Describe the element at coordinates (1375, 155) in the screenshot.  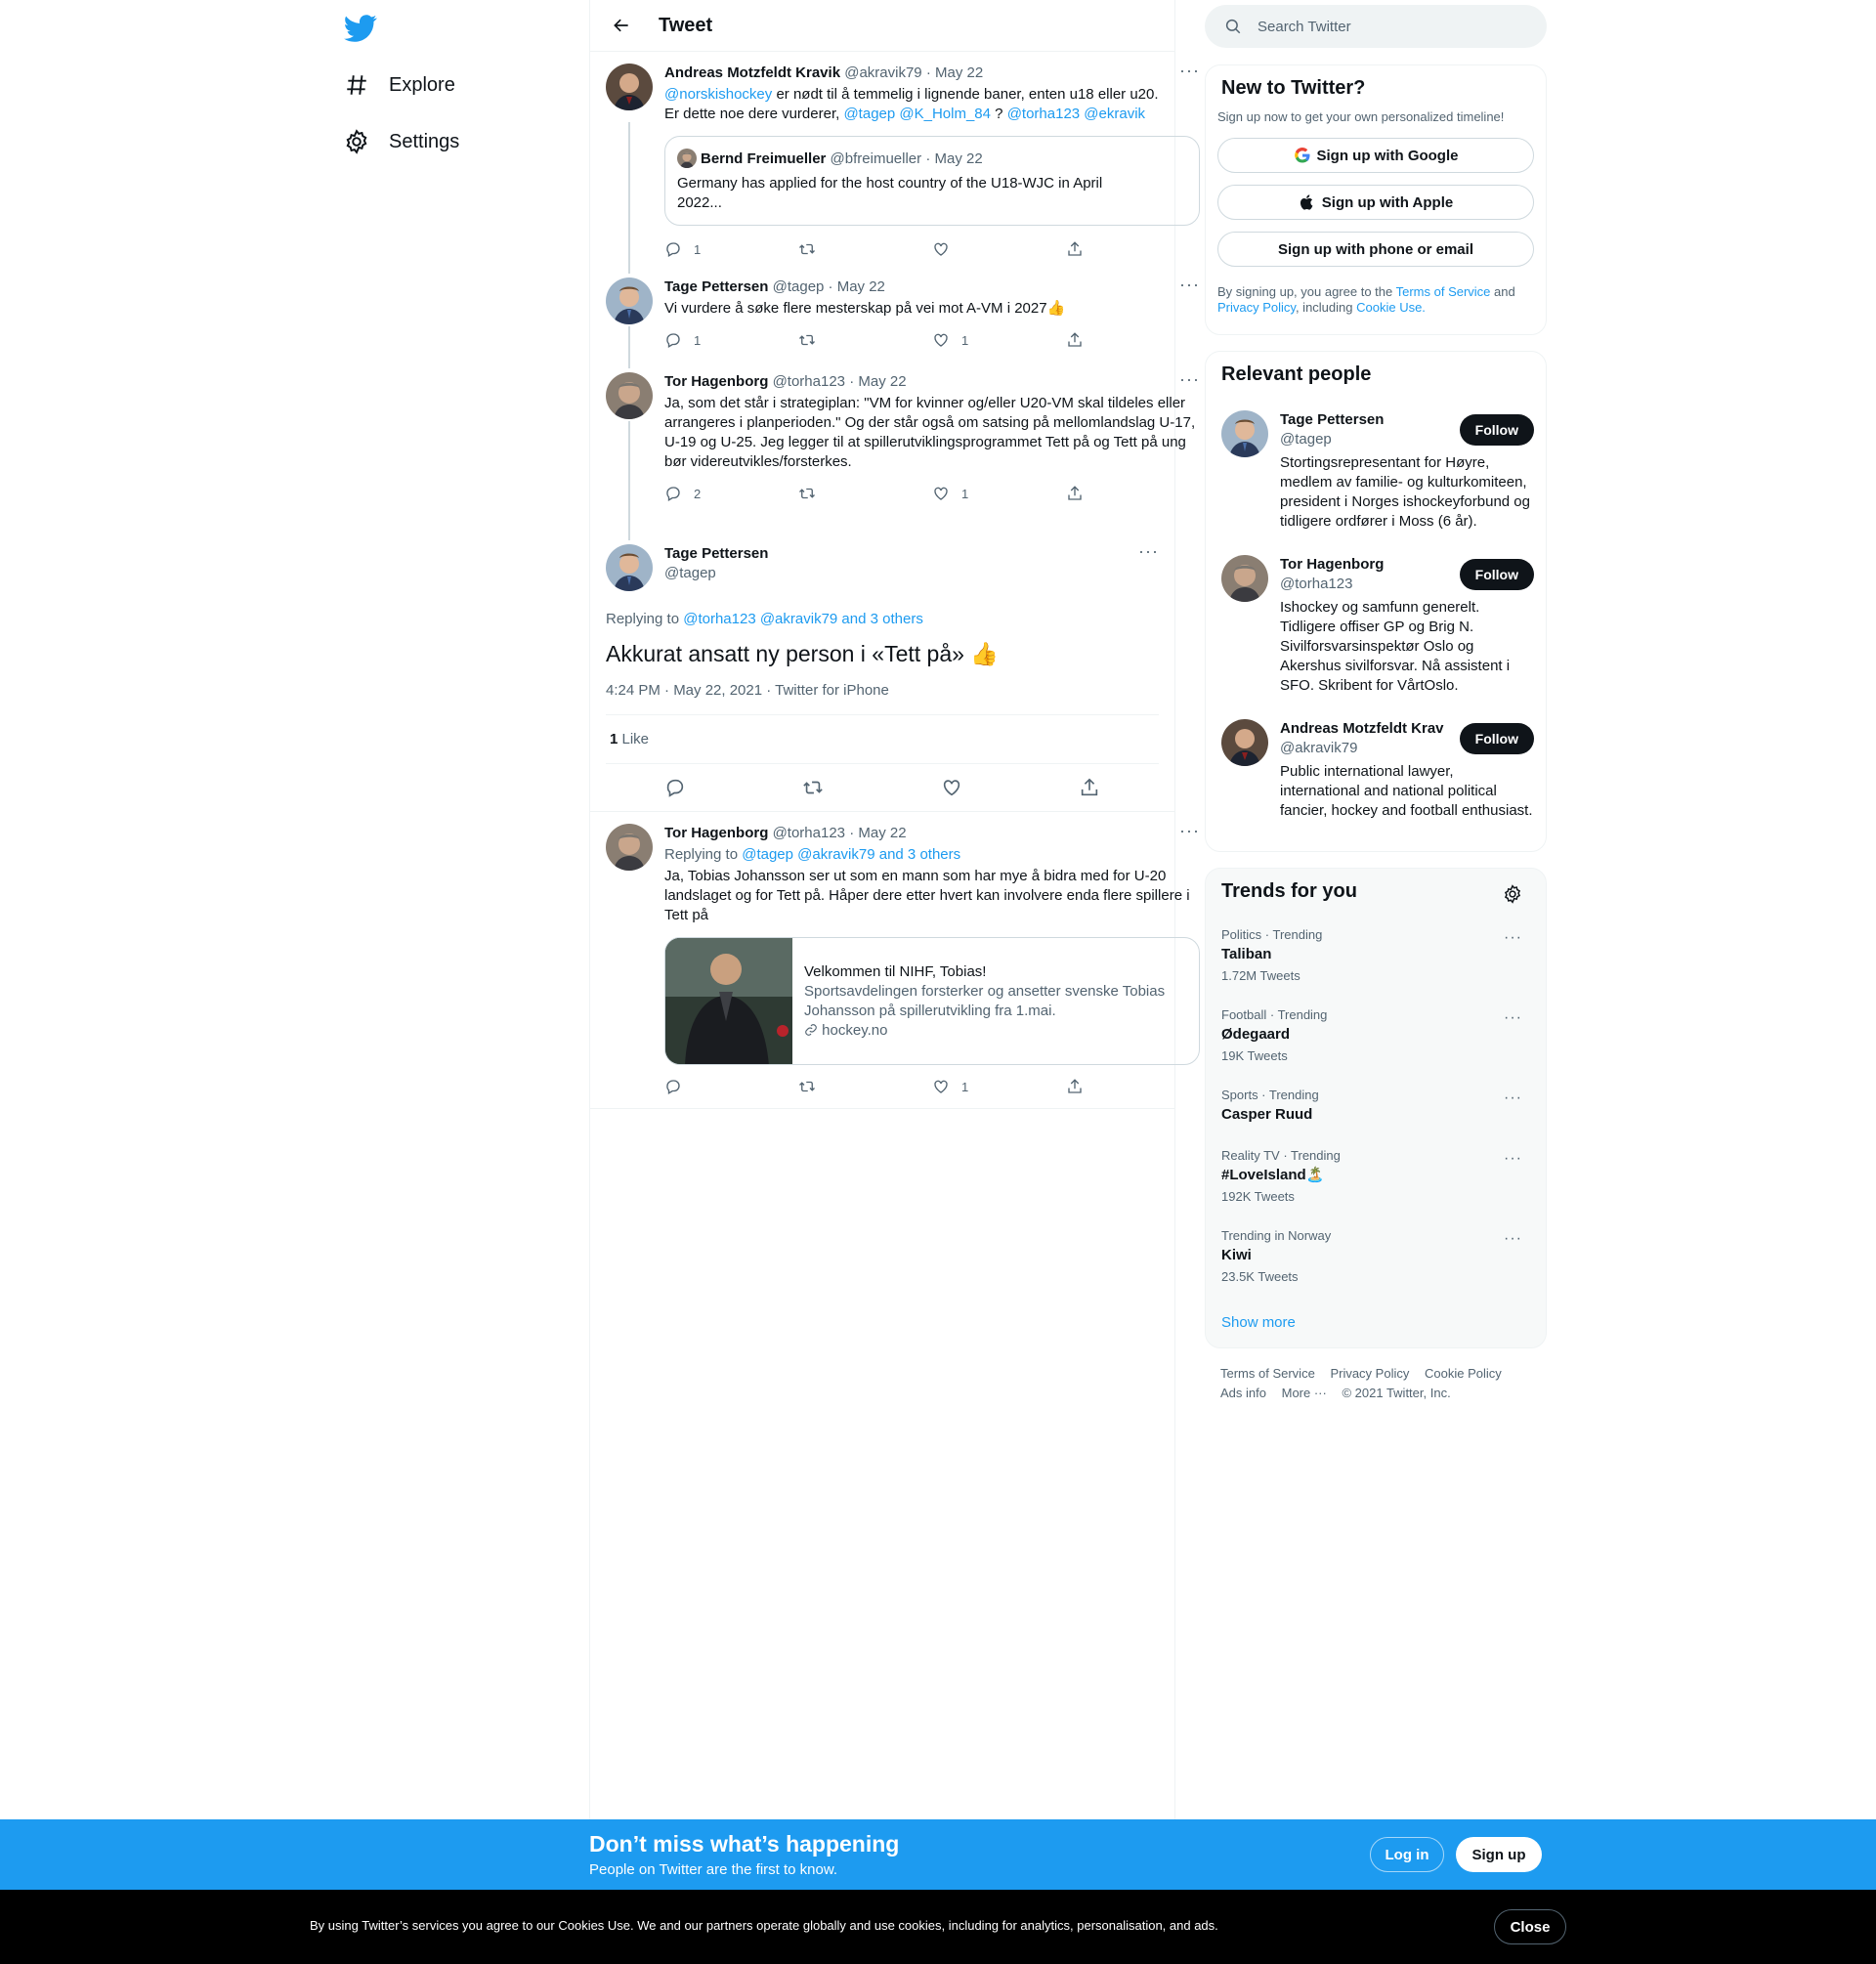
I see `signup-google-button: Sign up with Google` at that location.